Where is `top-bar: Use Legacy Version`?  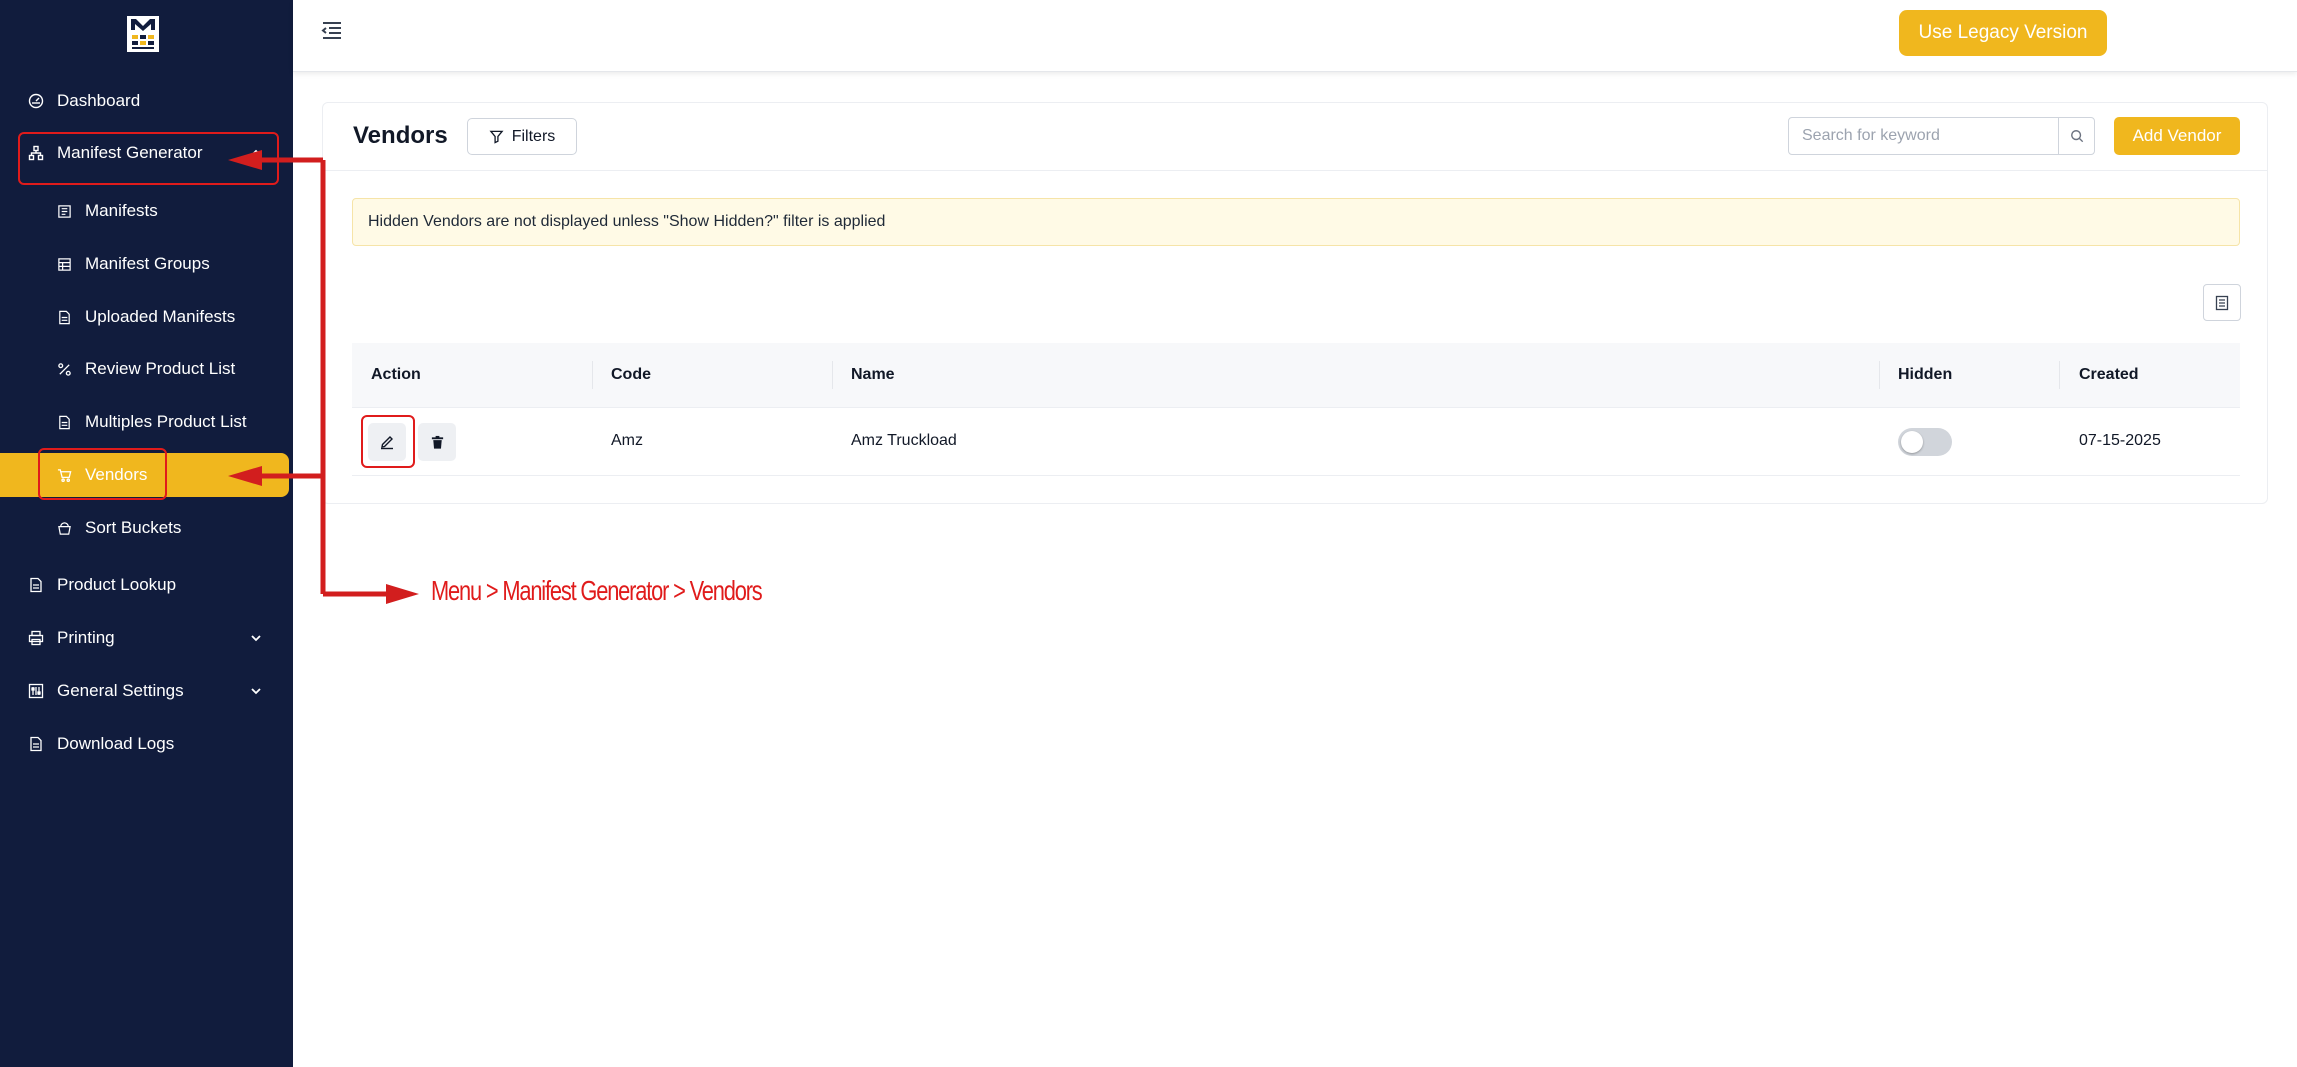
top-bar: Use Legacy Version is located at coordinates (1295, 36).